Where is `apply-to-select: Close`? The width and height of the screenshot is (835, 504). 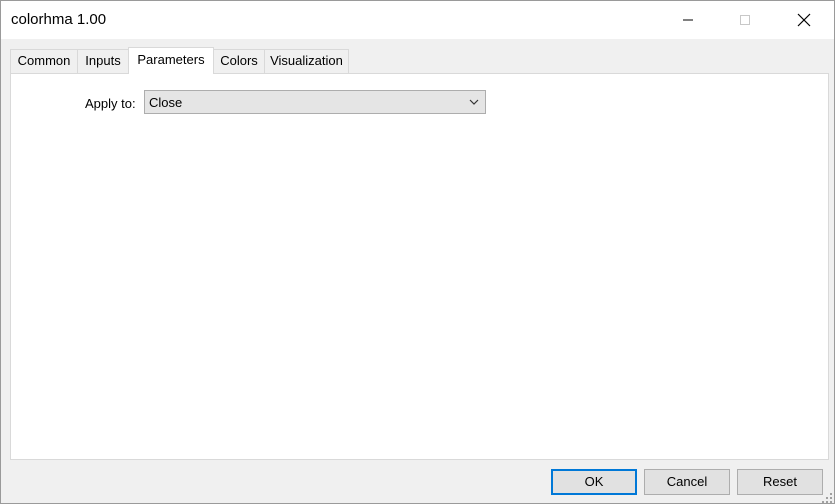
apply-to-select: Close is located at coordinates (315, 102).